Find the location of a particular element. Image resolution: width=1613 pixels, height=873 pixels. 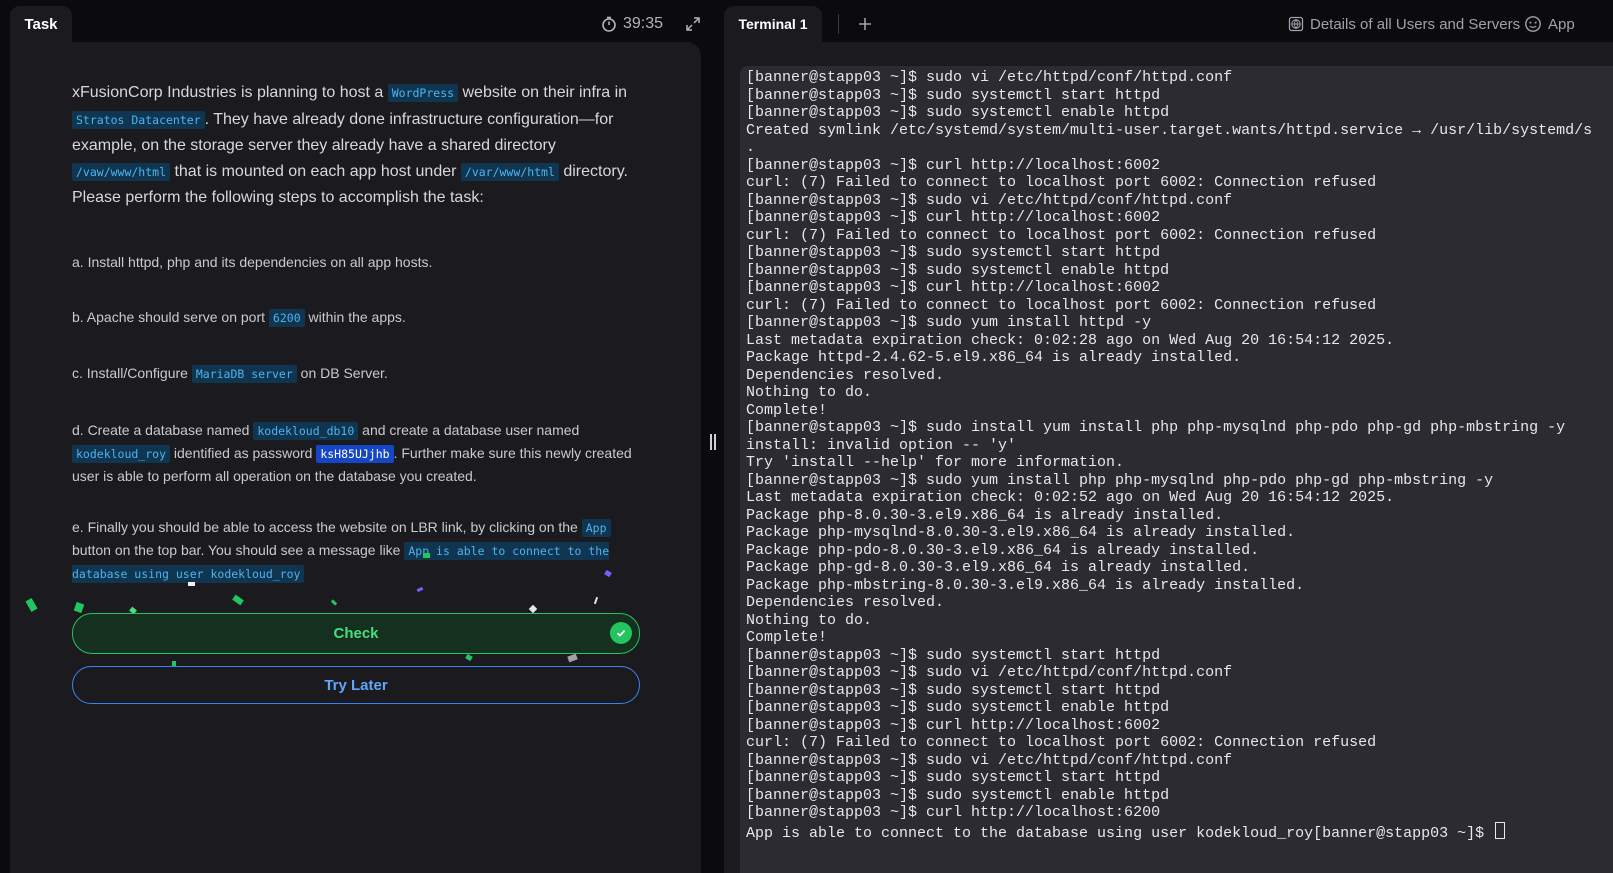

tab-terminal-label: Terminal 1 is located at coordinates (773, 24).